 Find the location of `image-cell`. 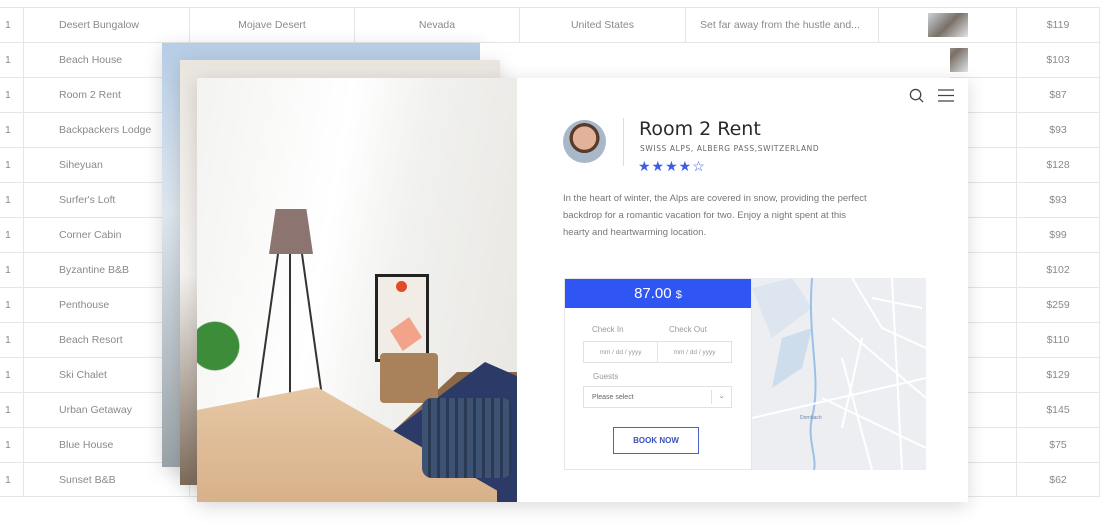

image-cell is located at coordinates (948, 25).